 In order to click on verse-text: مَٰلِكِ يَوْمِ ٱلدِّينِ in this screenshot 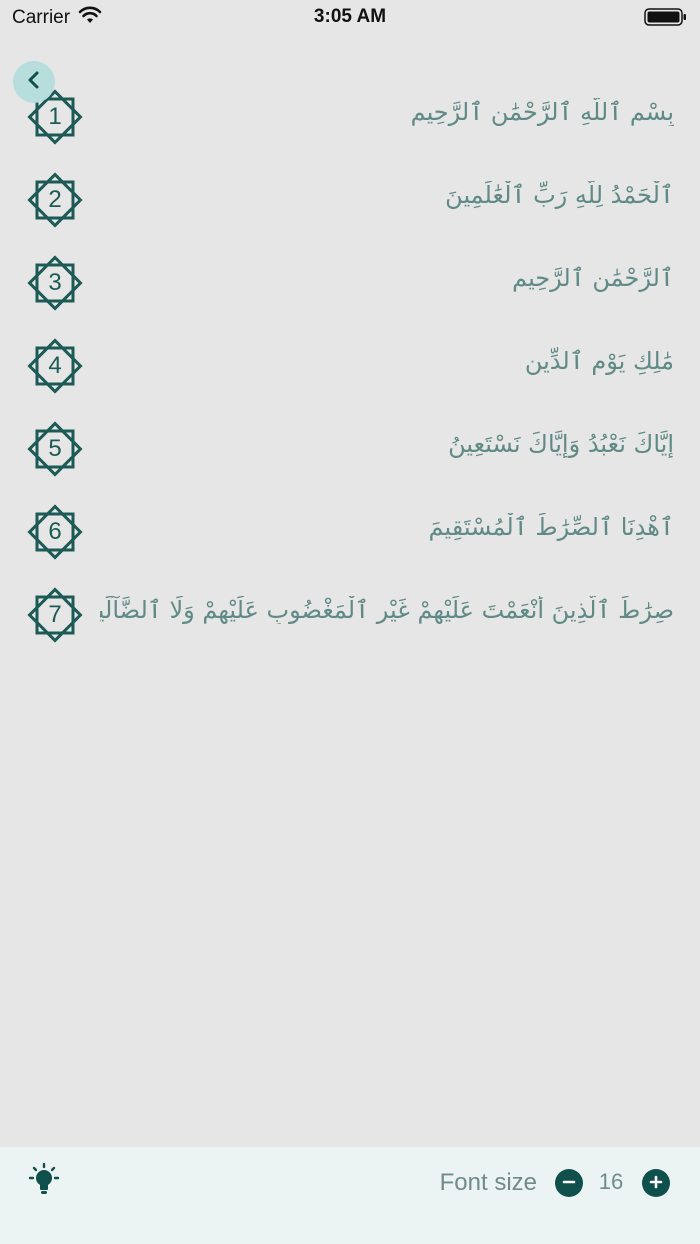, I will do `click(599, 361)`.